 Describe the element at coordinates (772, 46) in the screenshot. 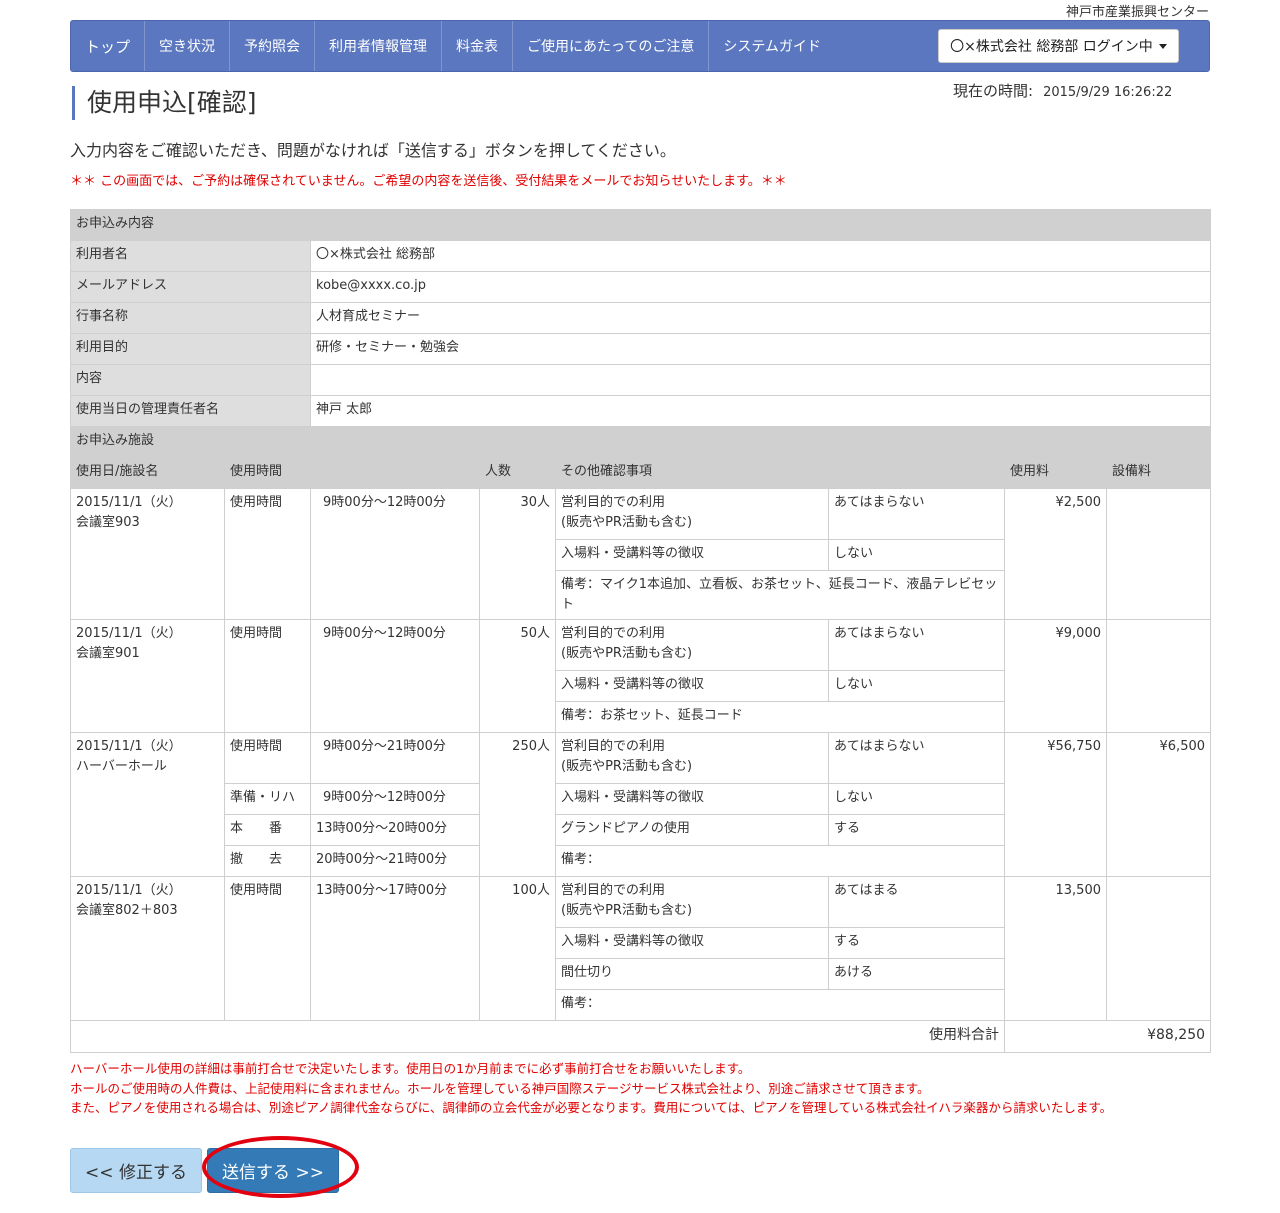

I see `nav-system-guide: システムガイド` at that location.